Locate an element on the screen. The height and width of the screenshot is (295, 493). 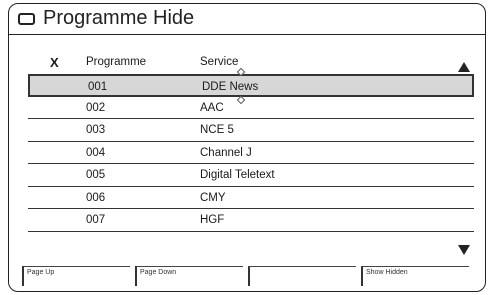
service-name: HGF is located at coordinates (212, 220).